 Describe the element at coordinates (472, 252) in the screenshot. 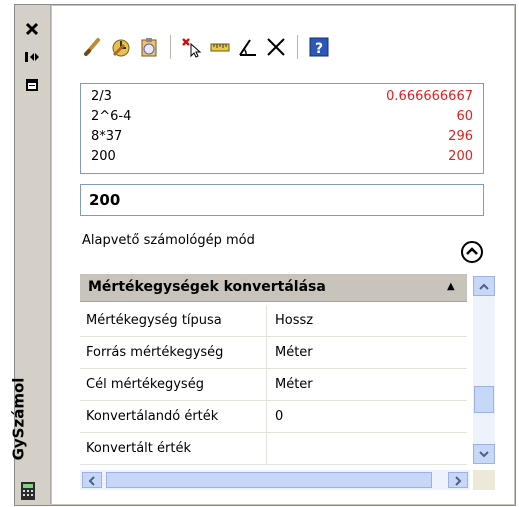

I see `collapse-icon` at that location.